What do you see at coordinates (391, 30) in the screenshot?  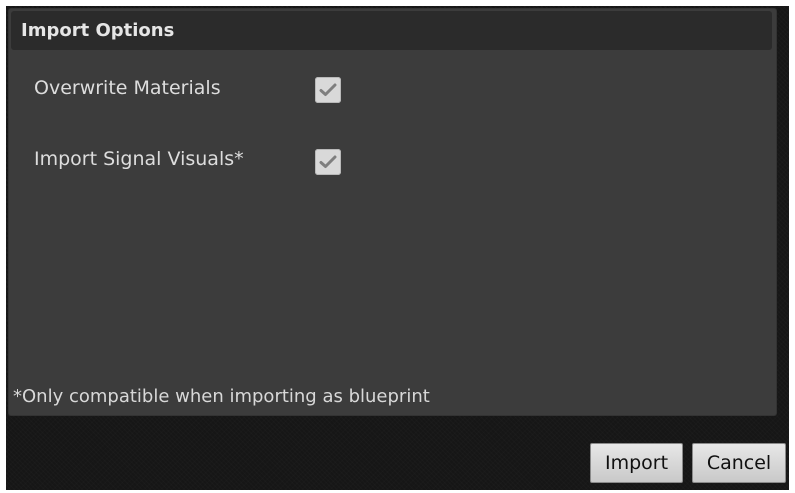 I see `panel-header: Import Options` at bounding box center [391, 30].